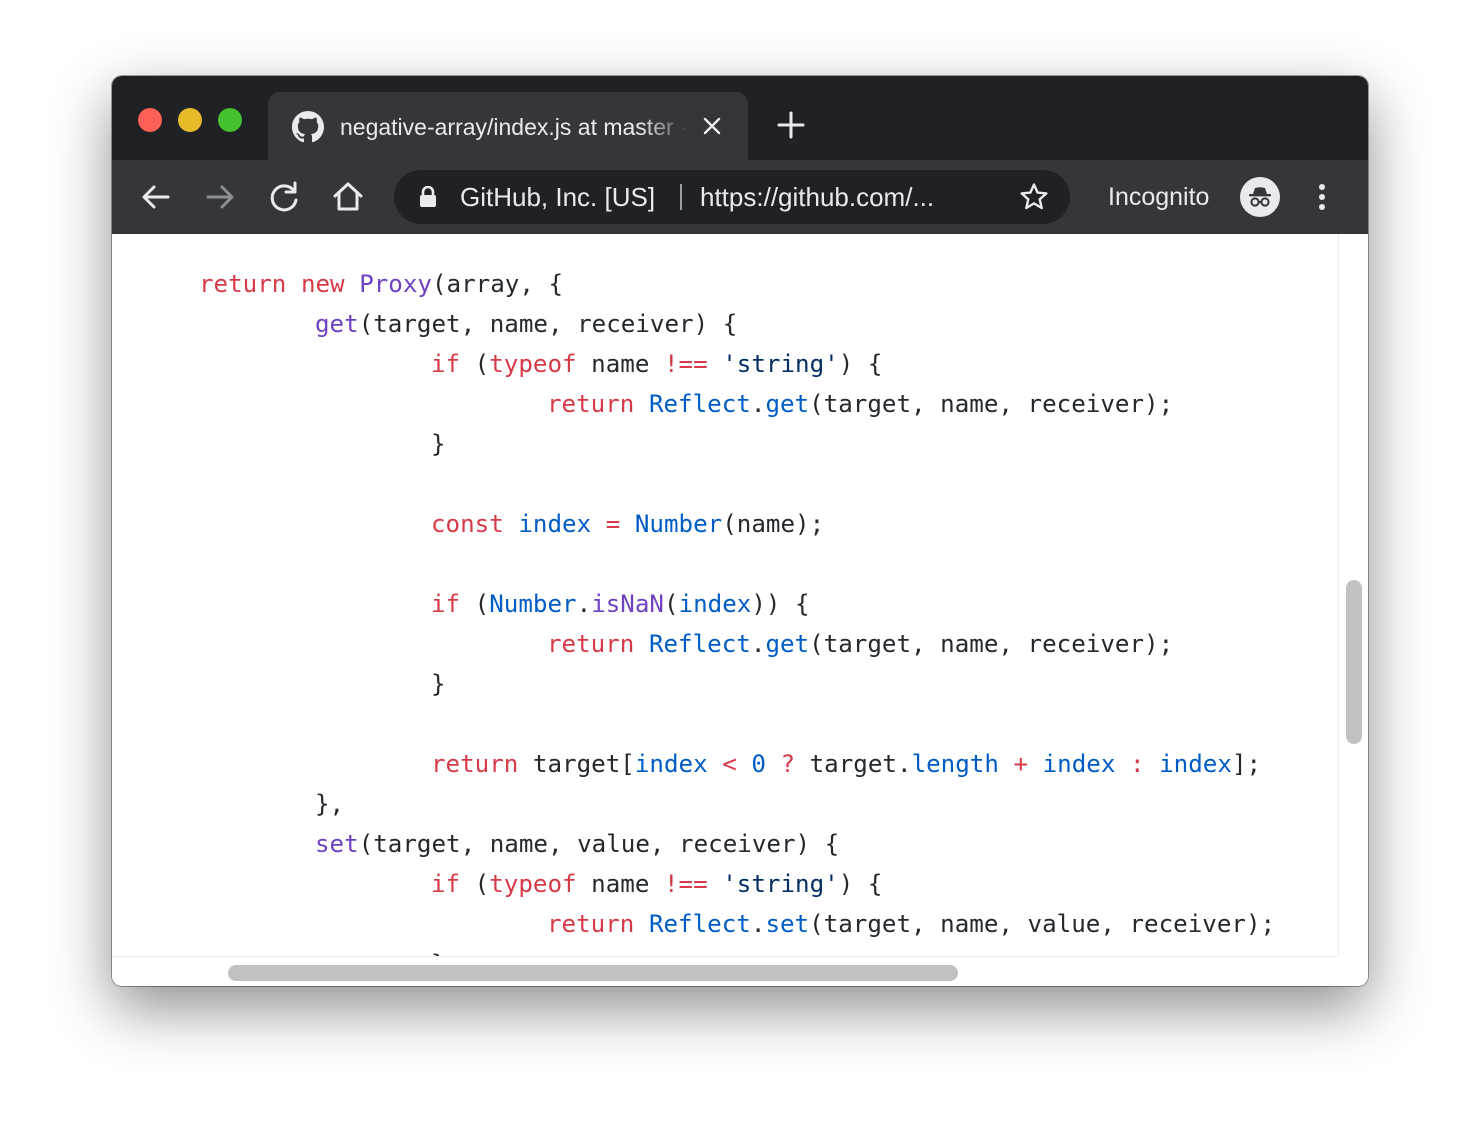 The width and height of the screenshot is (1480, 1134). I want to click on vertical-scroll-thumb, so click(1354, 662).